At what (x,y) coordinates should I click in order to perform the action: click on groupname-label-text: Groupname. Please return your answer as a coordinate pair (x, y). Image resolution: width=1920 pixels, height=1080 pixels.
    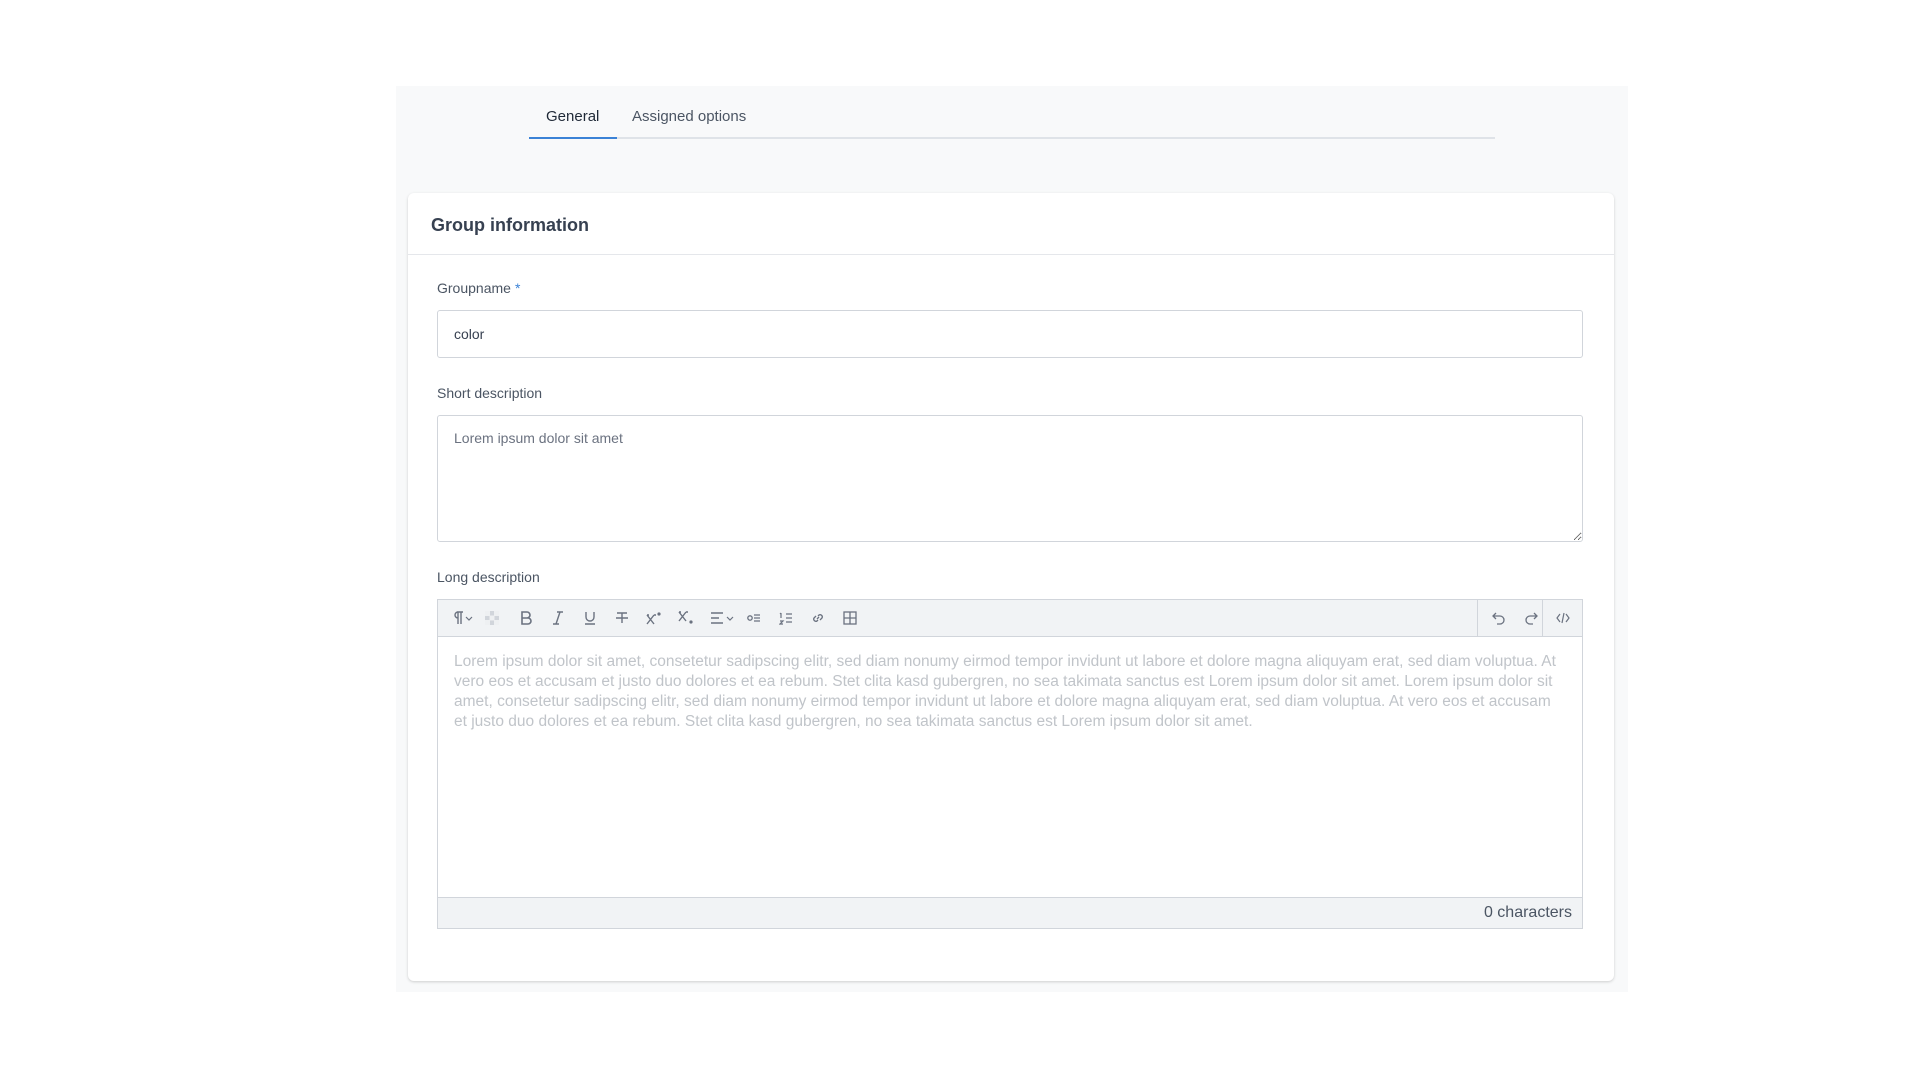
    Looking at the image, I should click on (474, 288).